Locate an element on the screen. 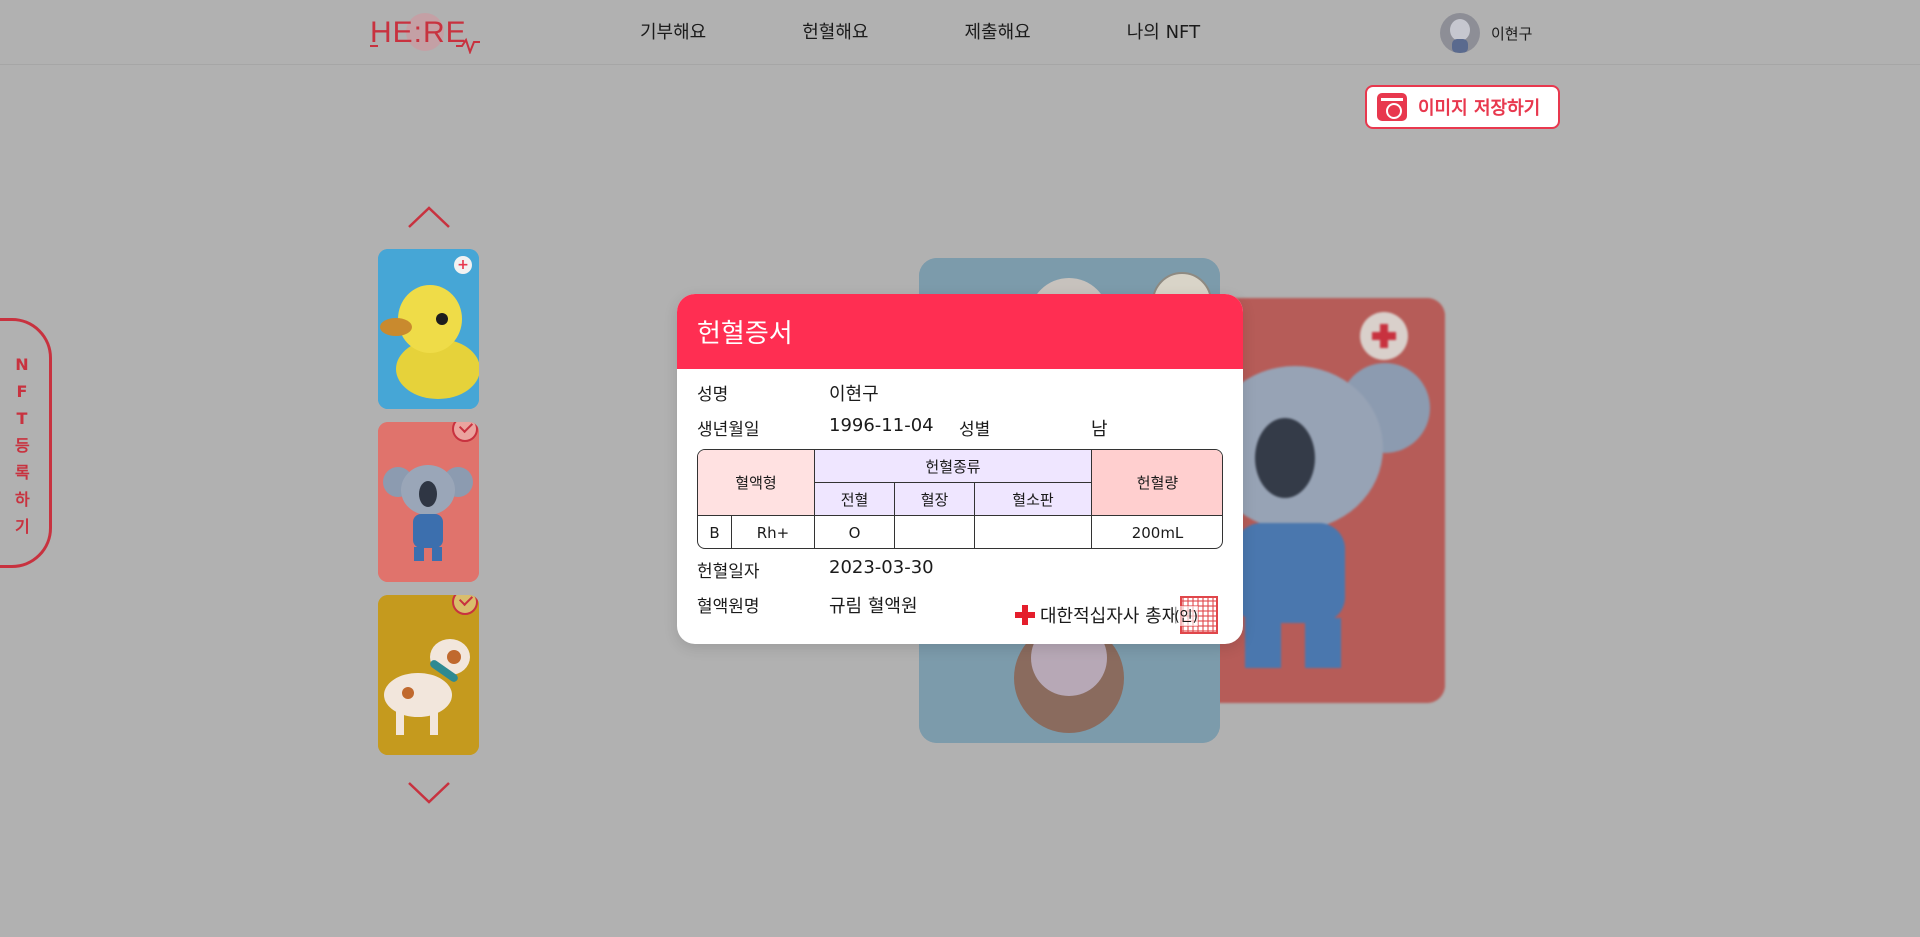 The height and width of the screenshot is (937, 1920). save-image-button: 이미지 저장하기 is located at coordinates (1462, 107).